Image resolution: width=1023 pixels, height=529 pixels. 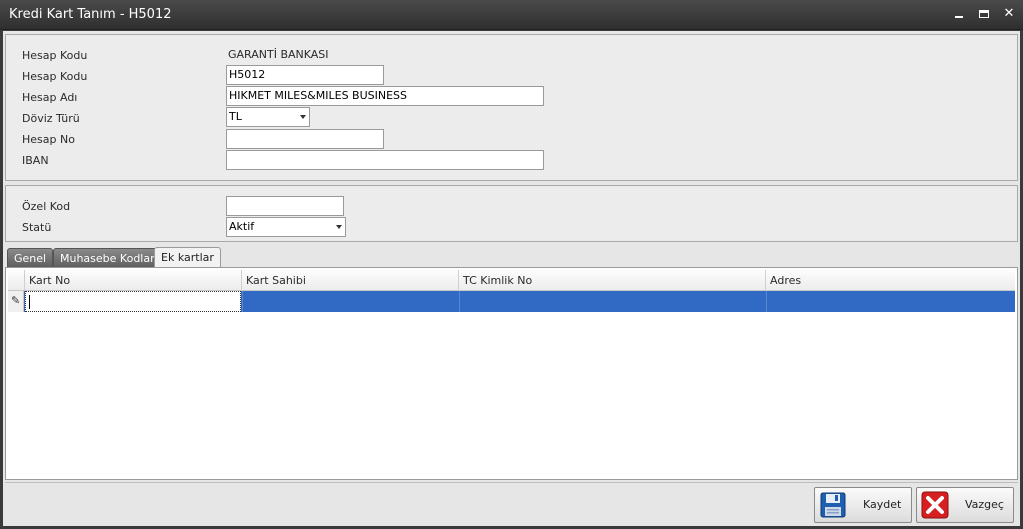 What do you see at coordinates (51, 118) in the screenshot?
I see `doviz-turu-label: Döviz Türü` at bounding box center [51, 118].